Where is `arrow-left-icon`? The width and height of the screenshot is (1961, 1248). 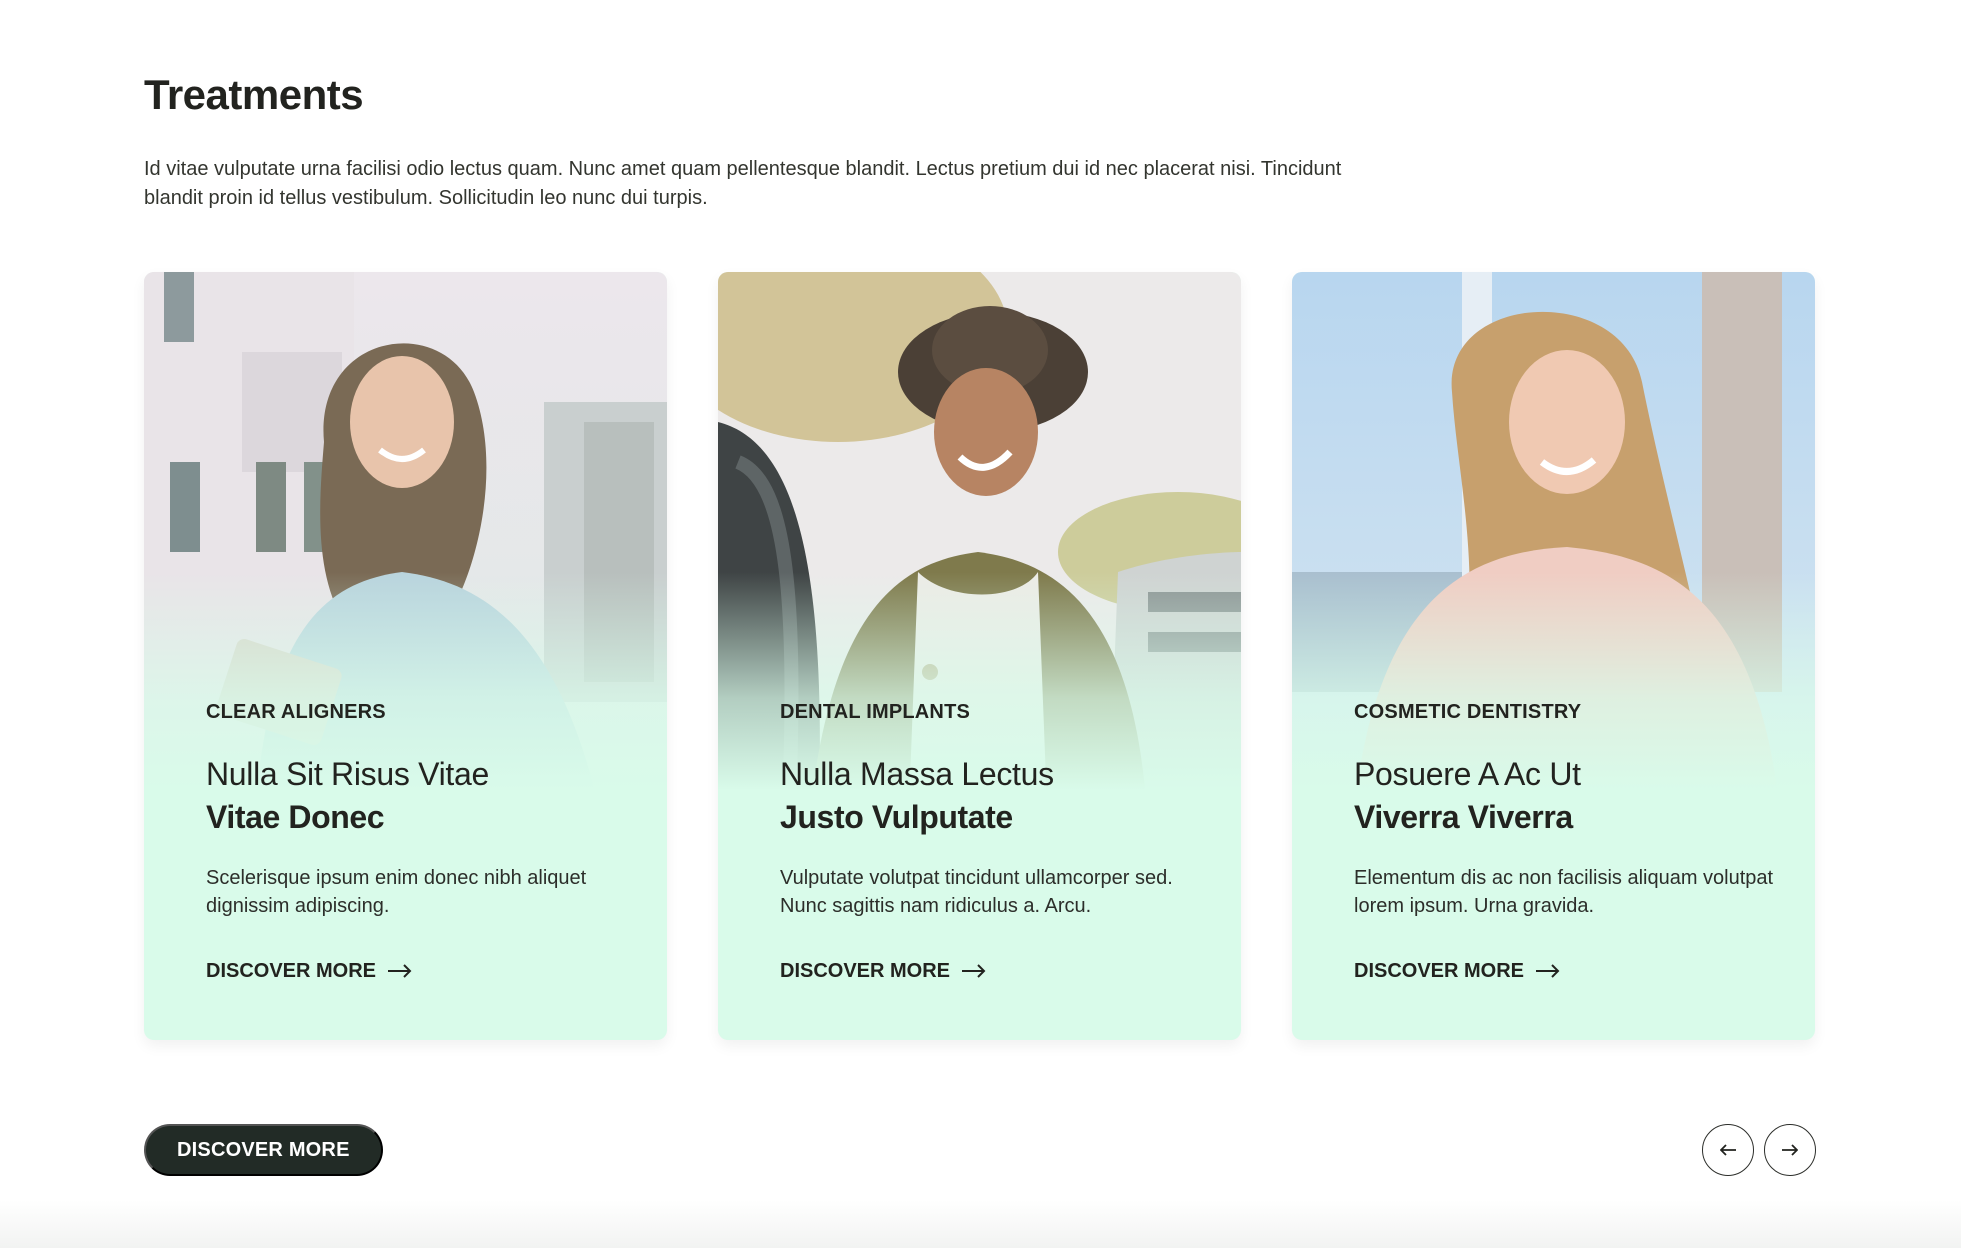 arrow-left-icon is located at coordinates (1728, 1150).